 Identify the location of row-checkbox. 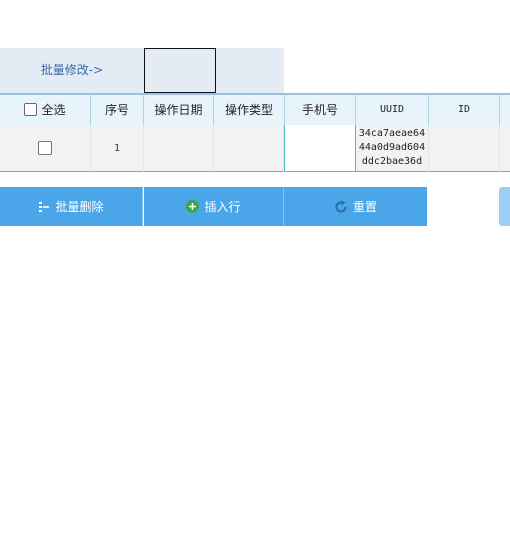
(45, 148).